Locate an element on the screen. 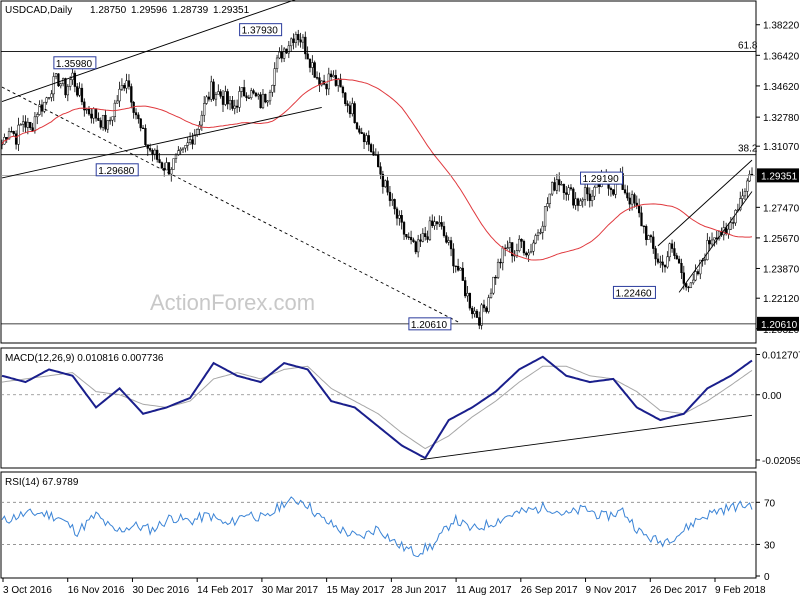  y-tick-label: 1.27470 is located at coordinates (781, 208).